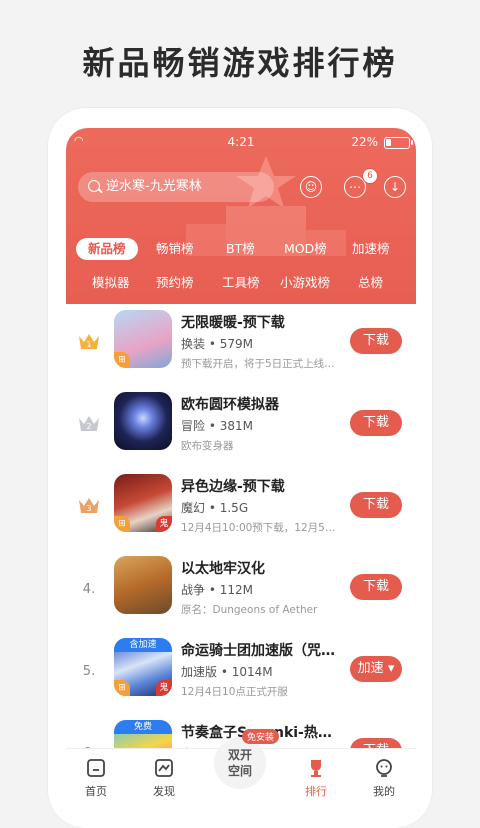  I want to click on rank-number: 5., so click(89, 671).